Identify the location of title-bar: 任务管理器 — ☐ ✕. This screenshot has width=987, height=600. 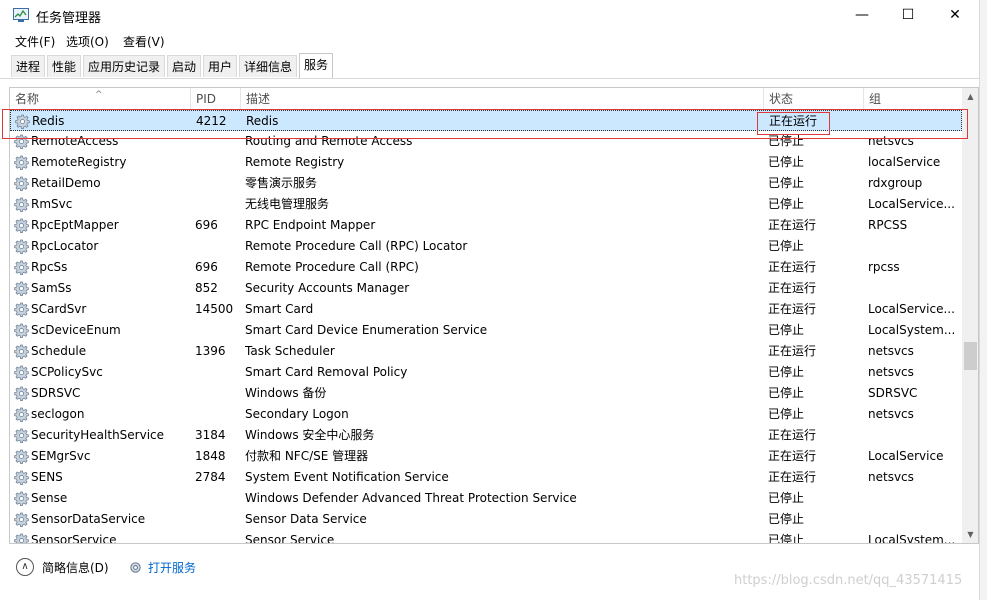
(489, 15).